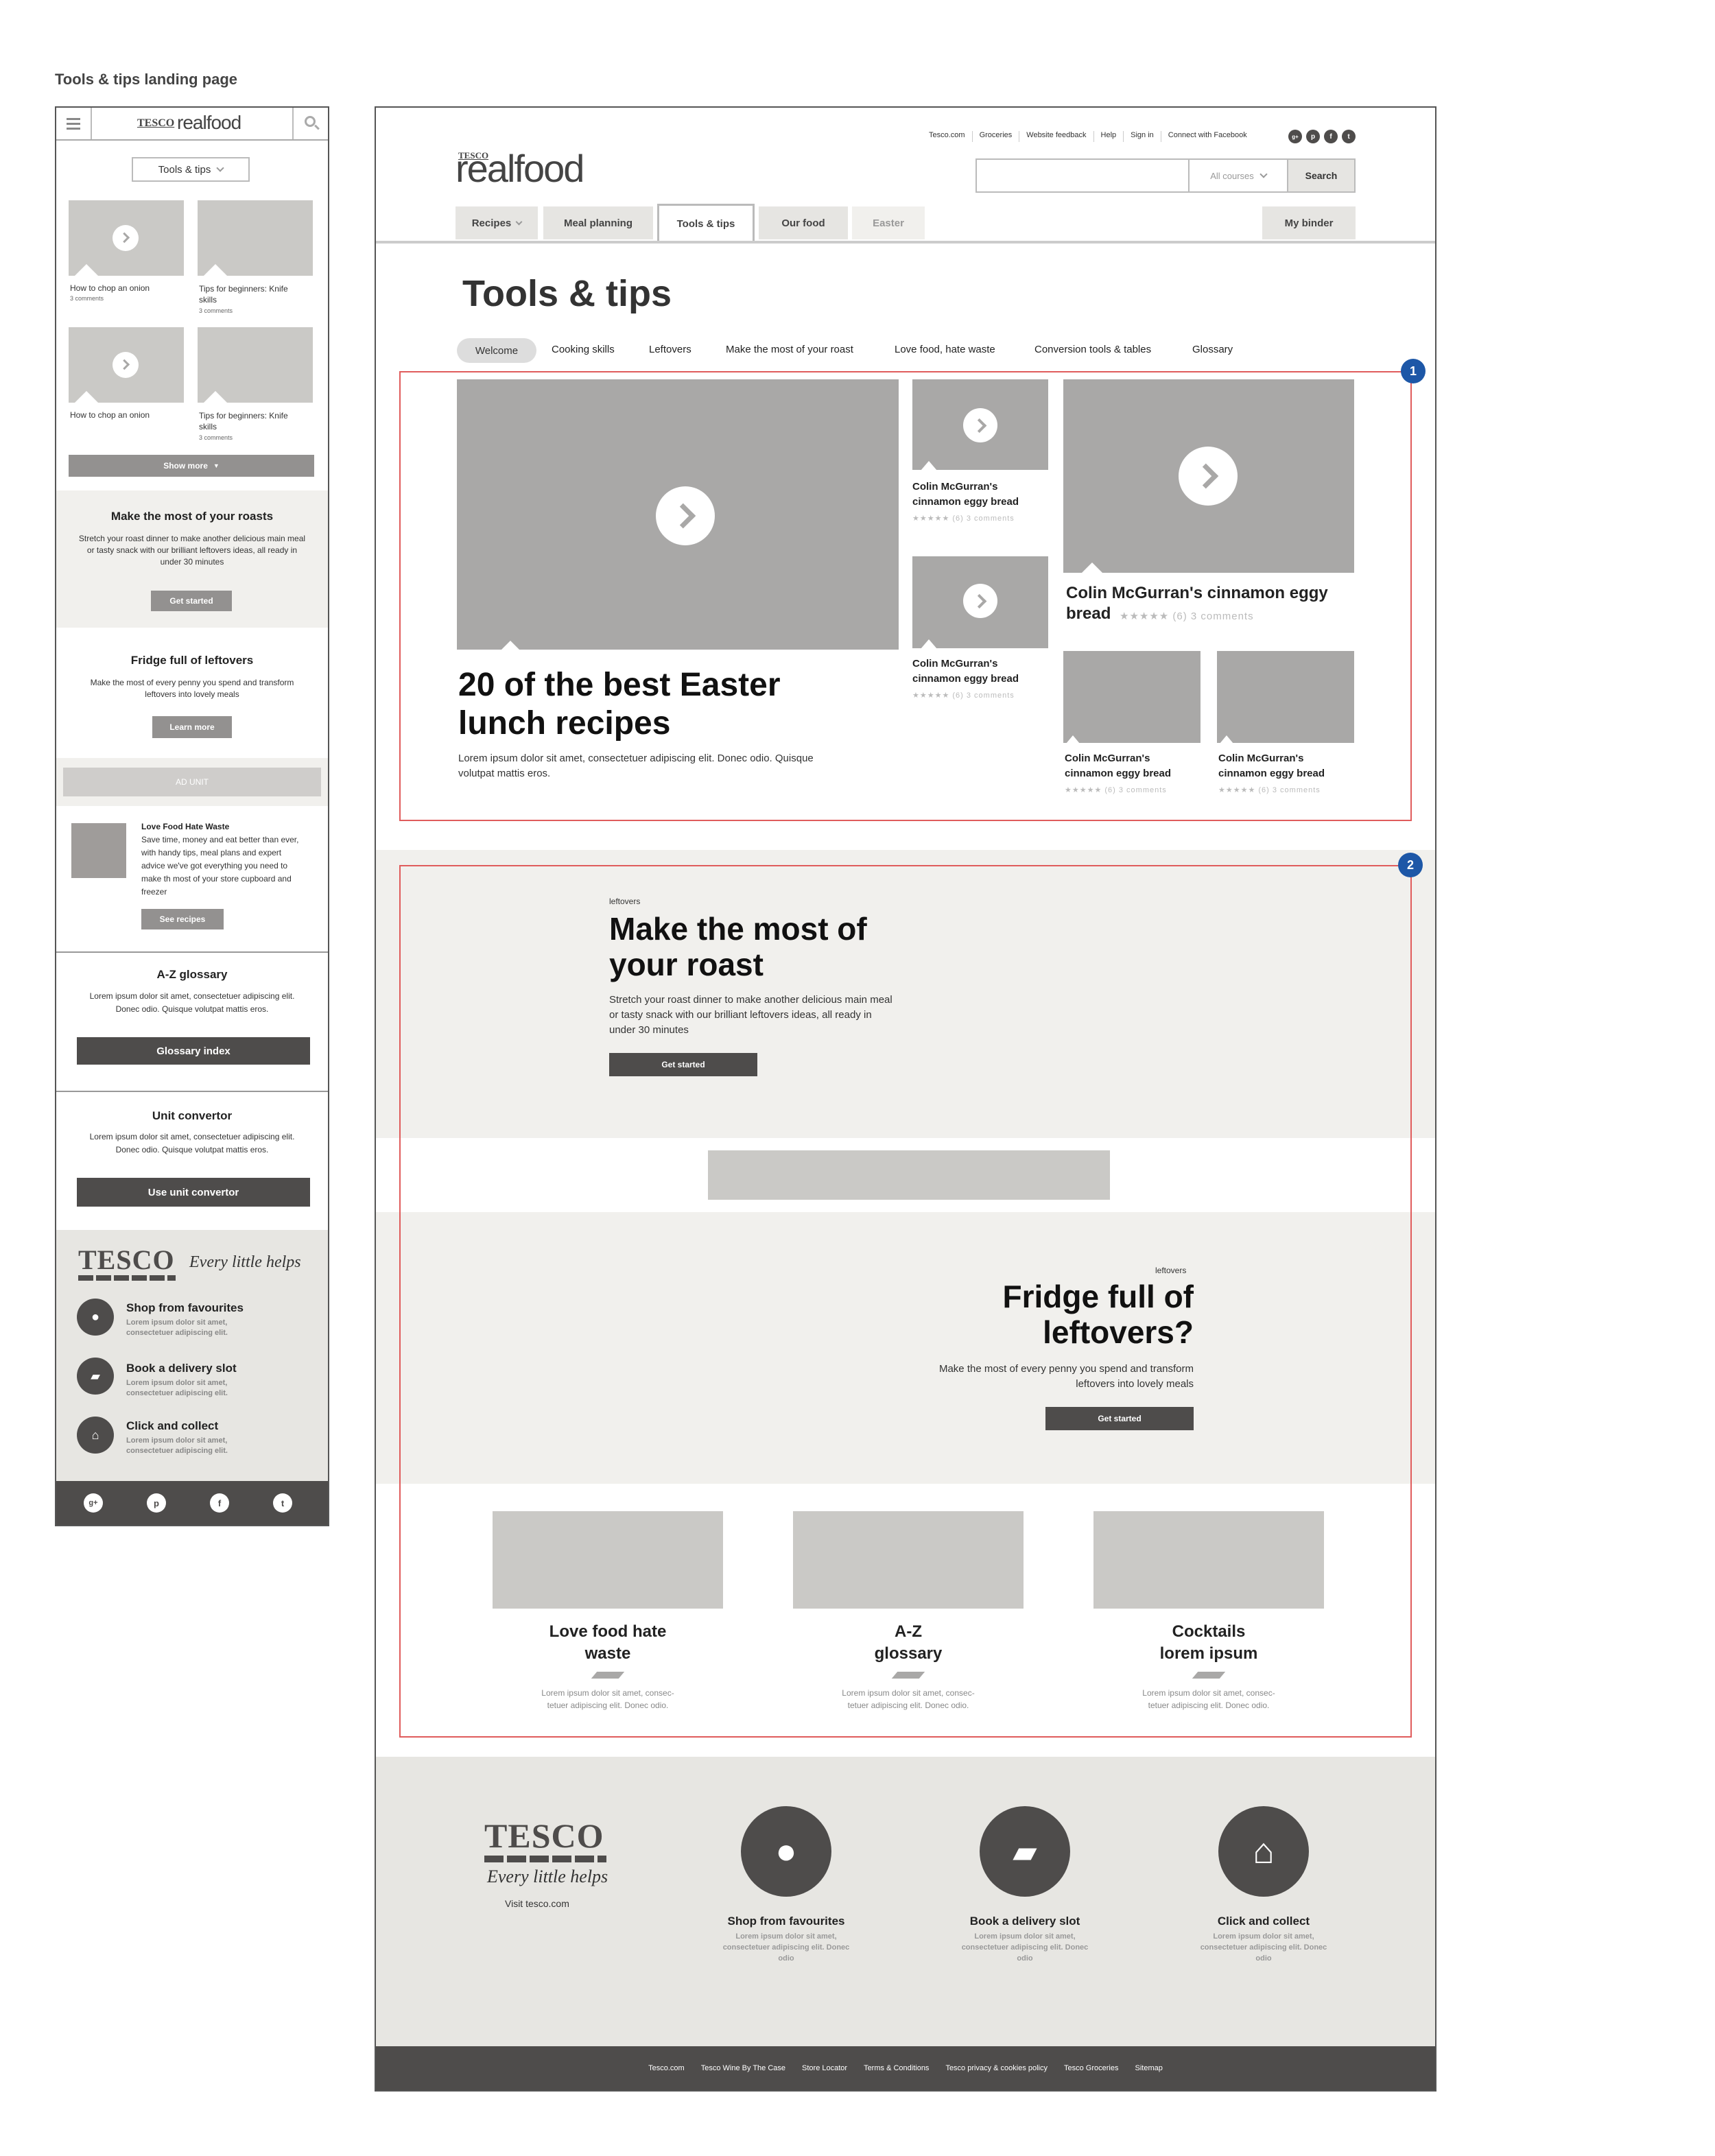 The width and height of the screenshot is (1715, 2156). Describe the element at coordinates (1264, 1922) in the screenshot. I see `footer-item-3-title: Click and collect` at that location.